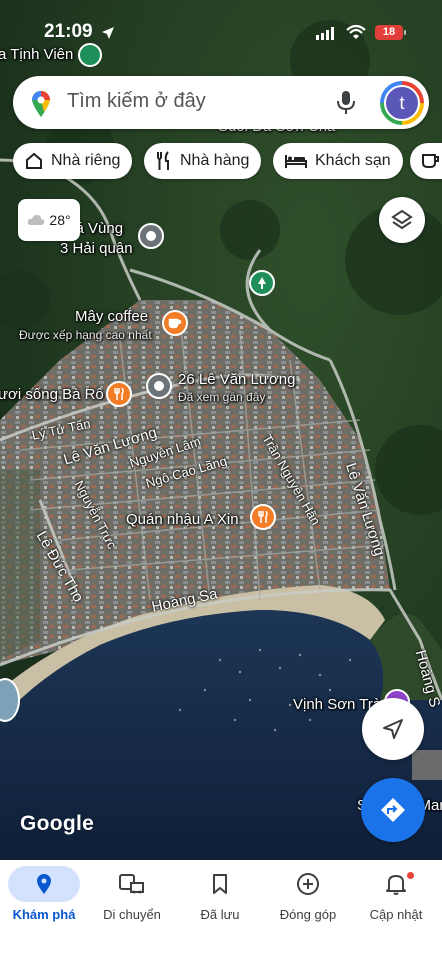 The height and width of the screenshot is (960, 442). I want to click on my-location-button, so click(393, 729).